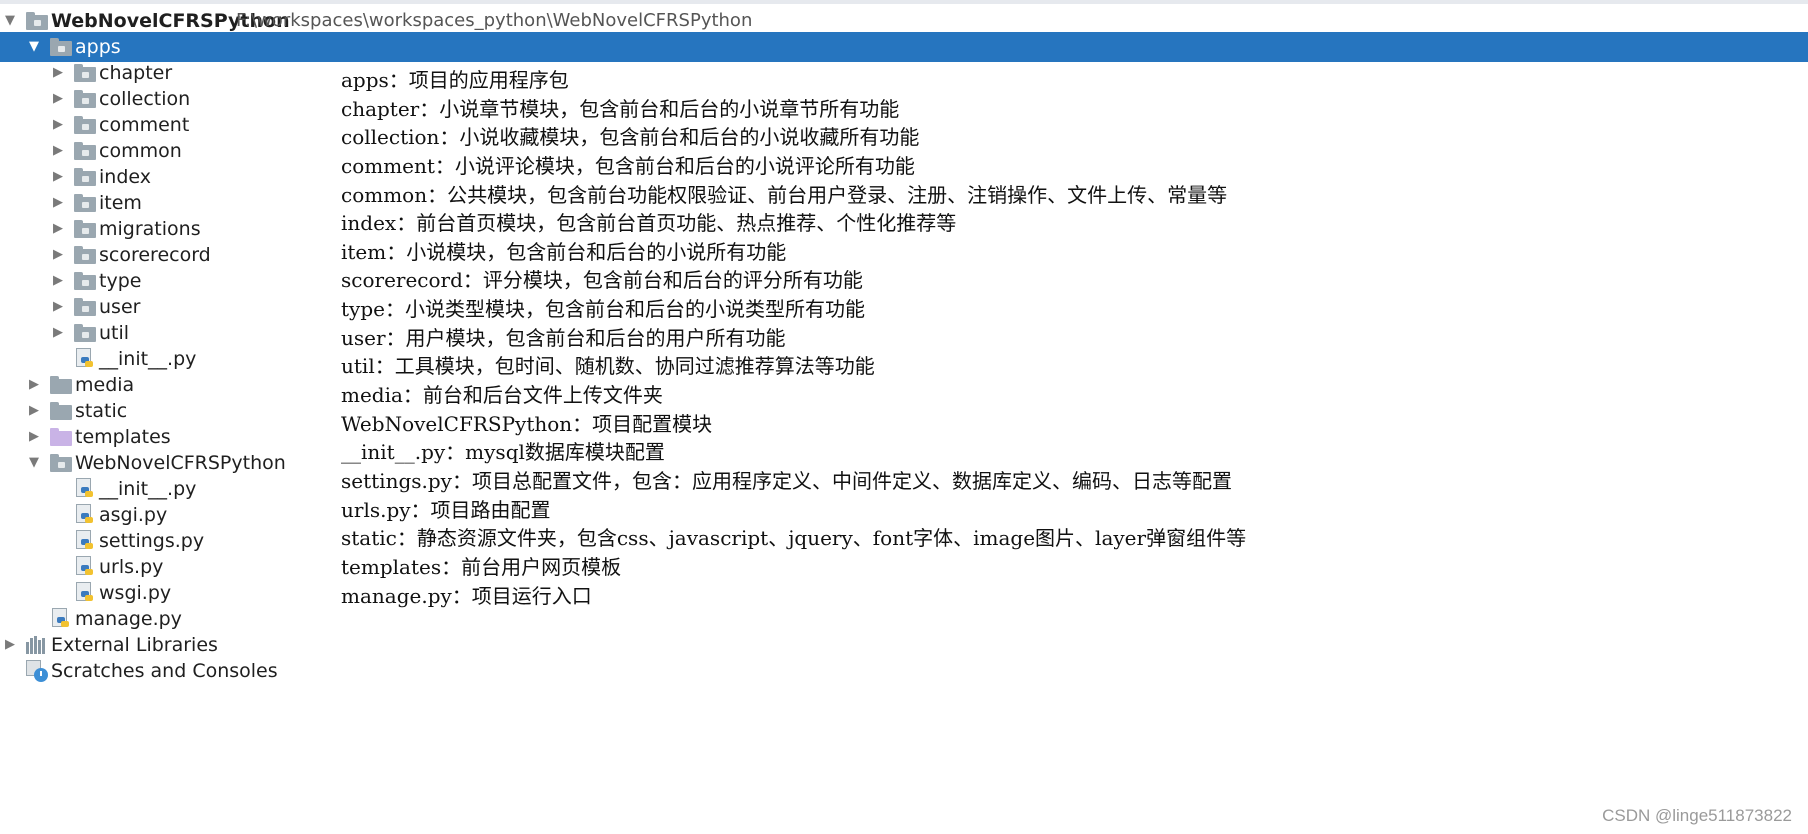 The width and height of the screenshot is (1808, 834). I want to click on scratches-icon, so click(37, 671).